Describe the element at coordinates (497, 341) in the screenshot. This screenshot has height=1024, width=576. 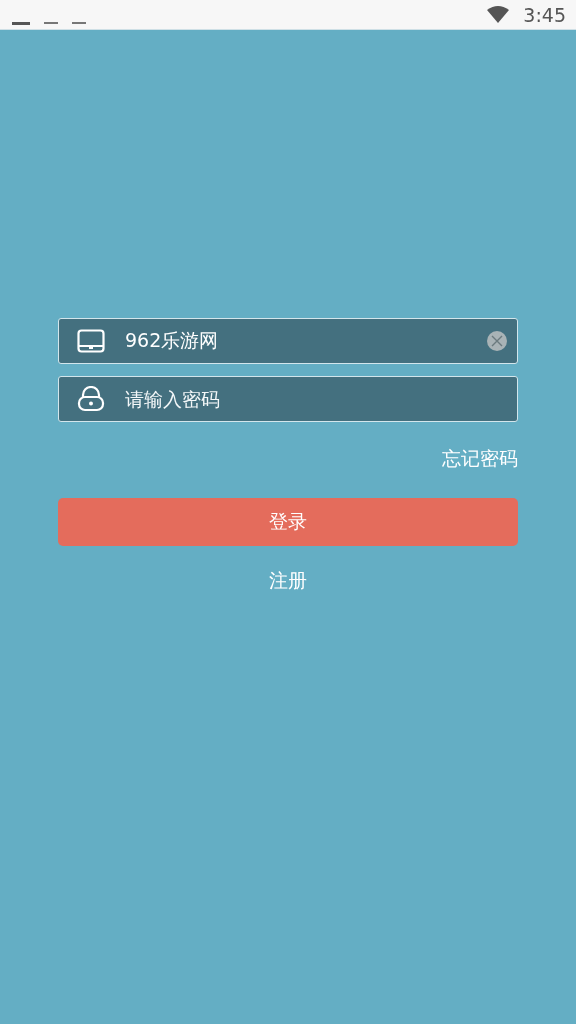
I see `clear-icon` at that location.